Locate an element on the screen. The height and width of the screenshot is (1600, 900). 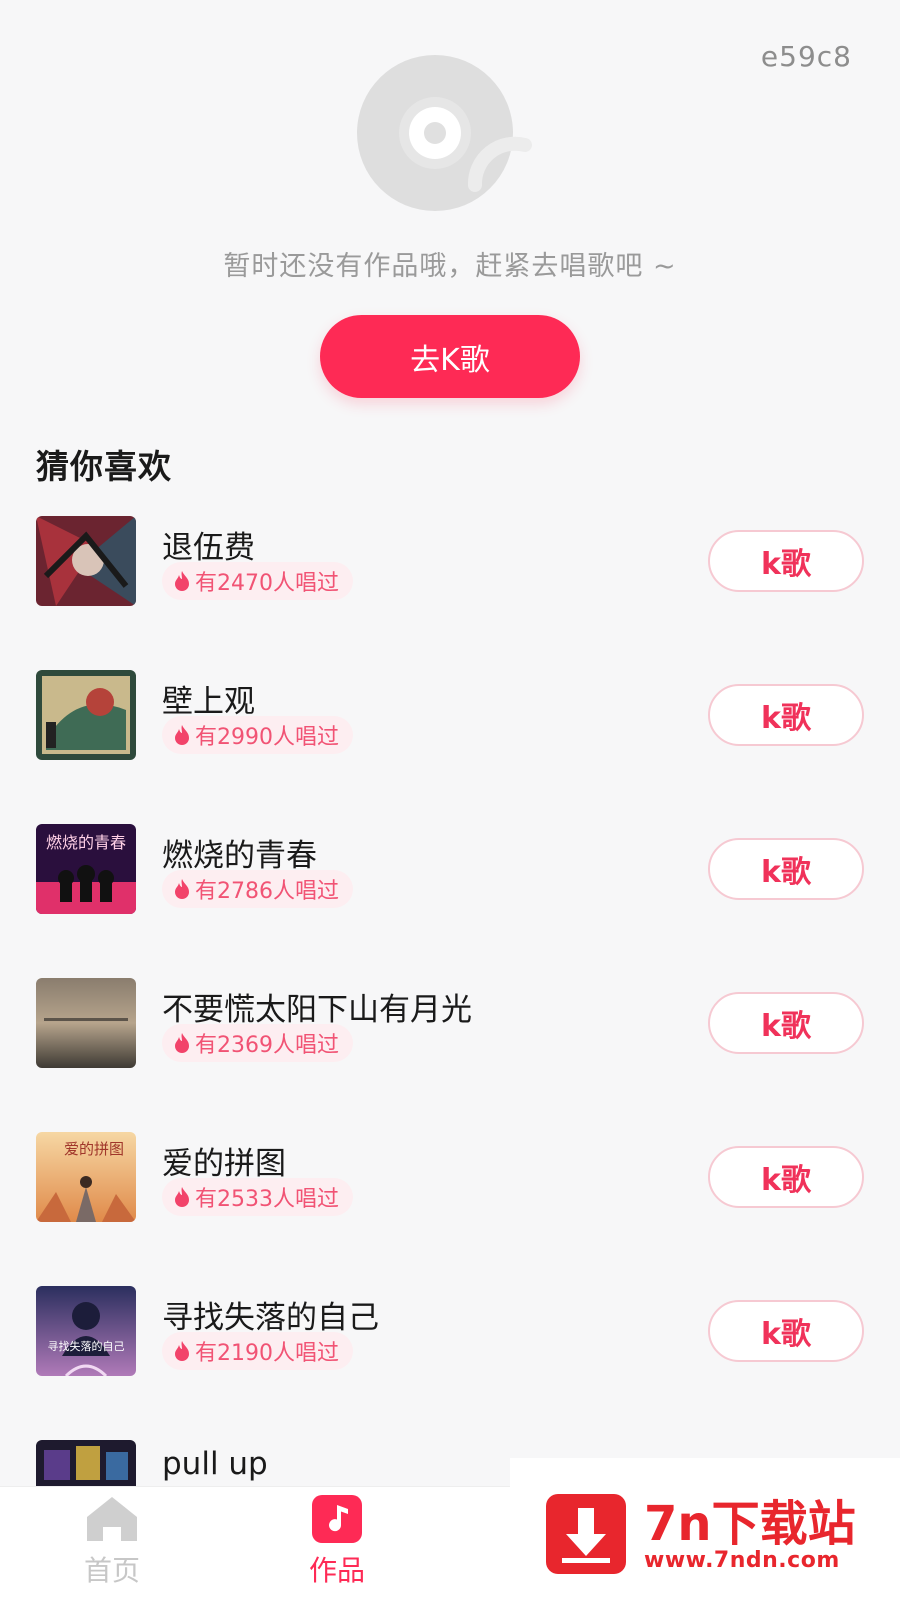
sung-count-badge: 有2533人唱过 is located at coordinates (257, 1197).